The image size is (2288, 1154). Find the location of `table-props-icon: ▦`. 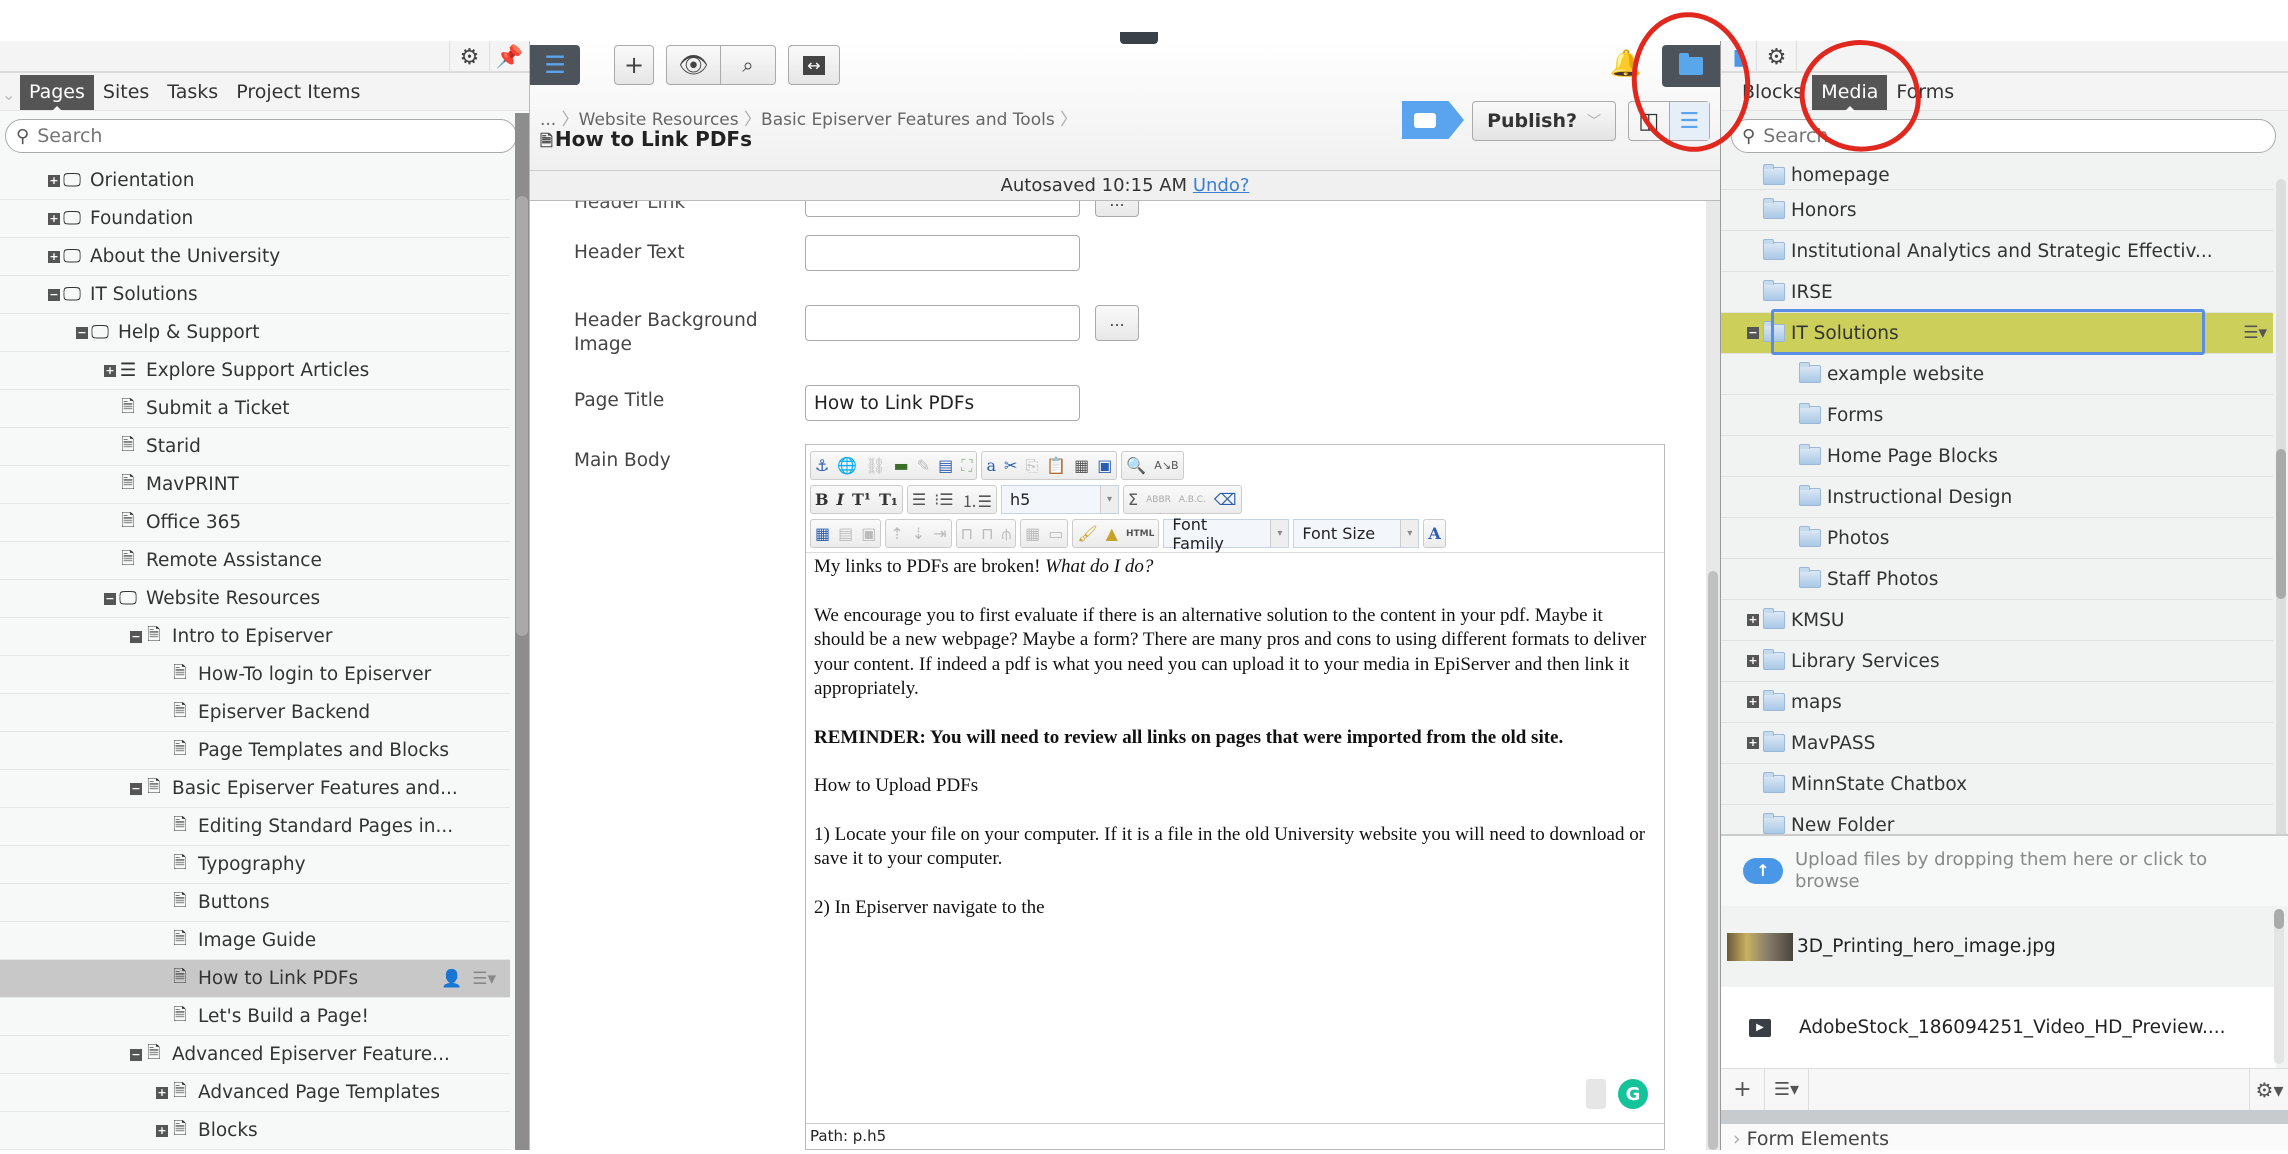

table-props-icon: ▦ is located at coordinates (822, 533).